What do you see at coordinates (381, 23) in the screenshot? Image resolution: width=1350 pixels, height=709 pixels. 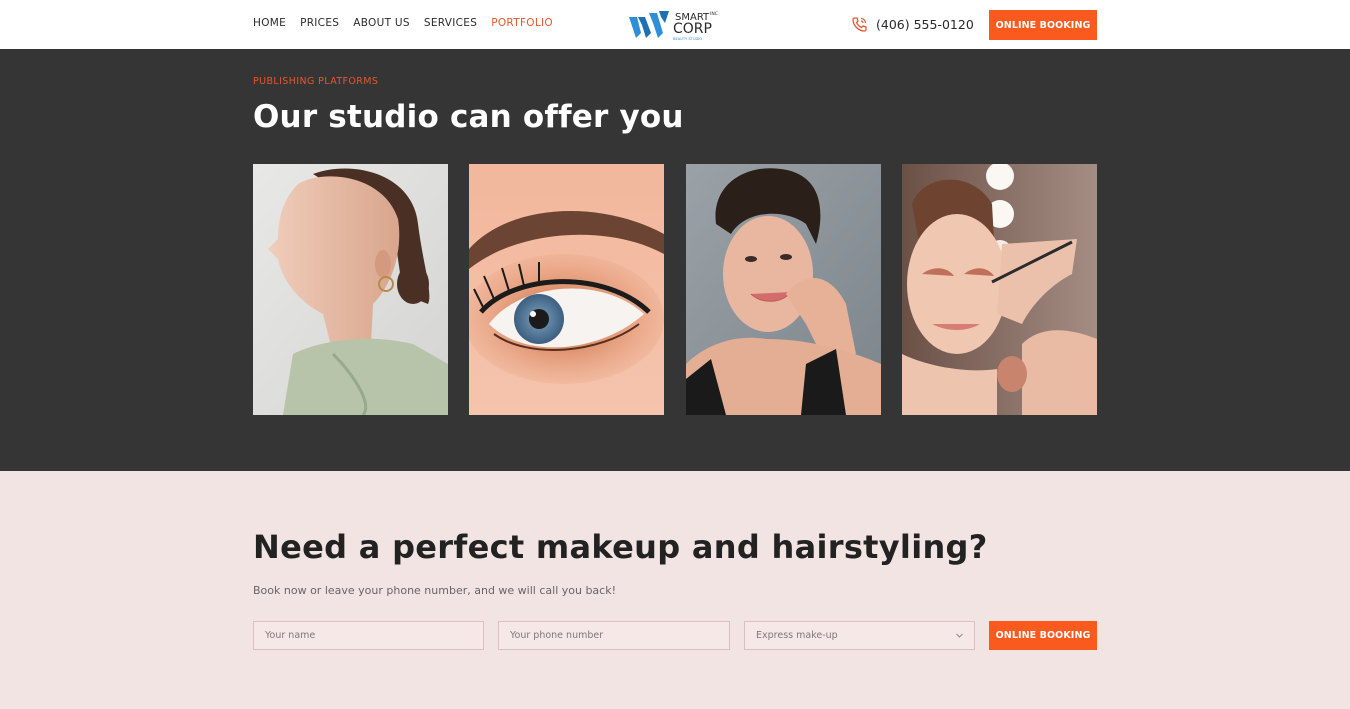 I see `nav-about-us: ABOUT US` at bounding box center [381, 23].